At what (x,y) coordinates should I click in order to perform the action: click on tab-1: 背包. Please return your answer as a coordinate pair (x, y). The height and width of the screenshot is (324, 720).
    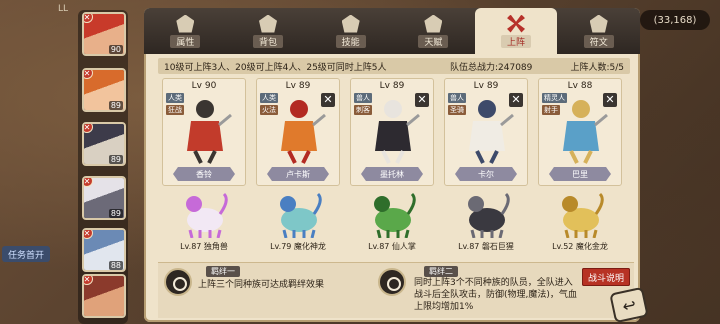
    Looking at the image, I should click on (268, 31).